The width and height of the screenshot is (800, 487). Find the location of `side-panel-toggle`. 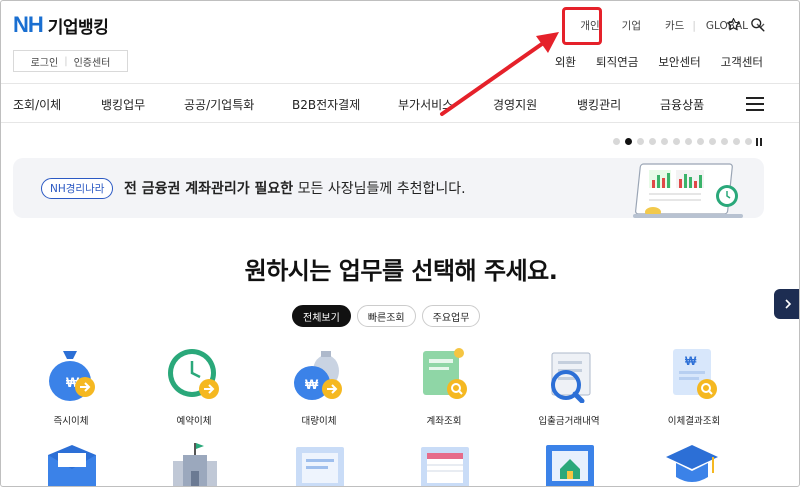

side-panel-toggle is located at coordinates (786, 304).